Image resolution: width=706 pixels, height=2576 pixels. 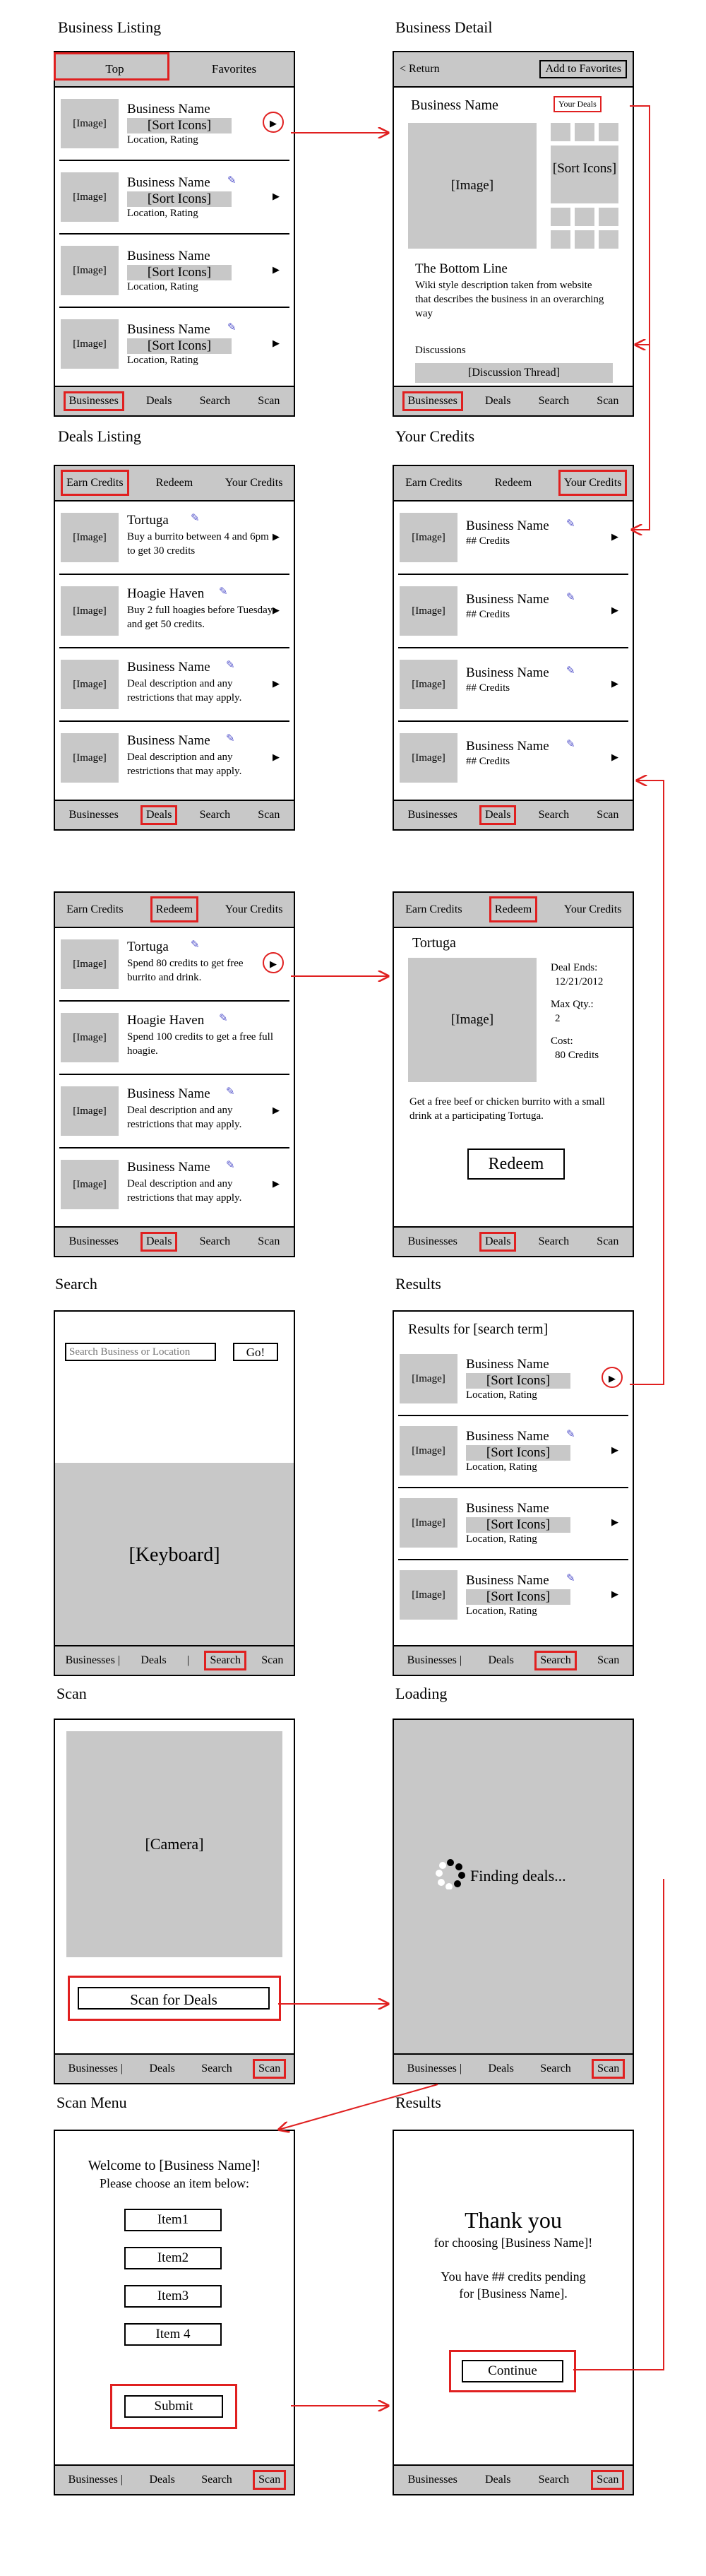 I want to click on tab-favorites: Favorites, so click(x=234, y=69).